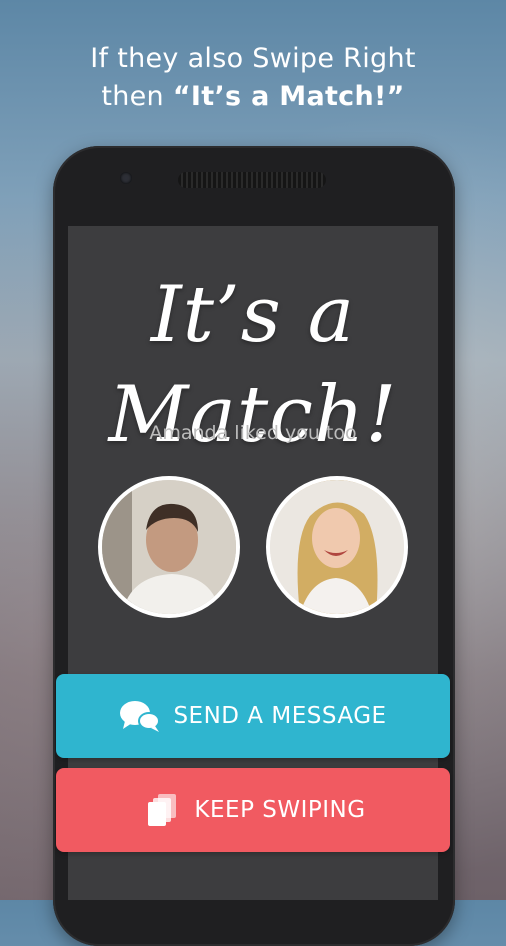  Describe the element at coordinates (280, 716) in the screenshot. I see `send-message-label: SEND A MESSAGE` at that location.